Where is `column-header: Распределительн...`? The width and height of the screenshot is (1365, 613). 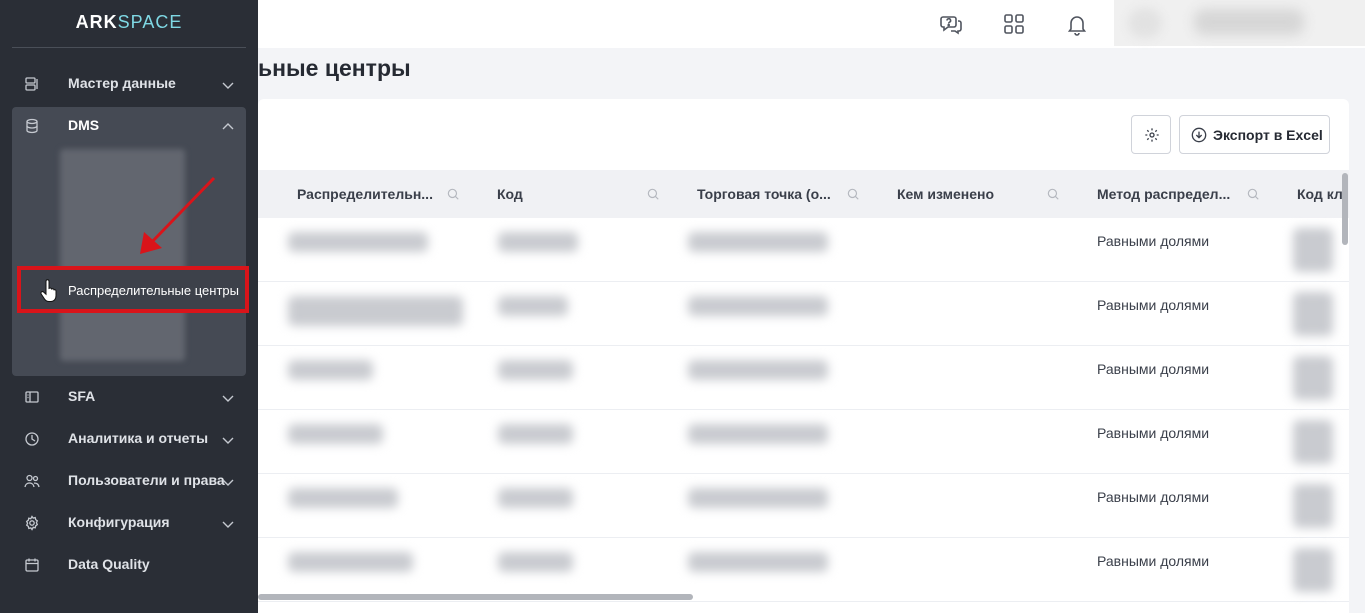
column-header: Распределительн... is located at coordinates (365, 194).